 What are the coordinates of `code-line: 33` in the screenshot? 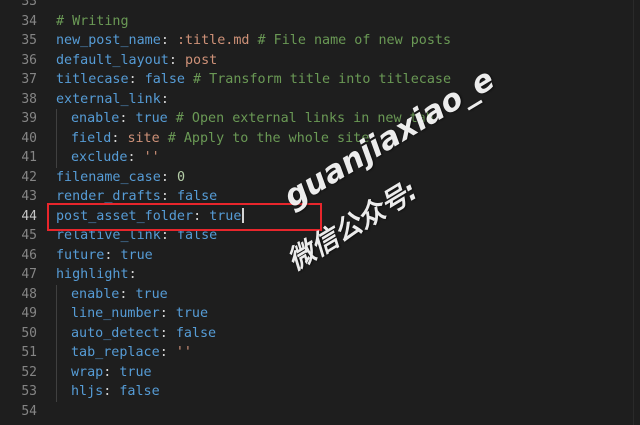 It's located at (320, 6).